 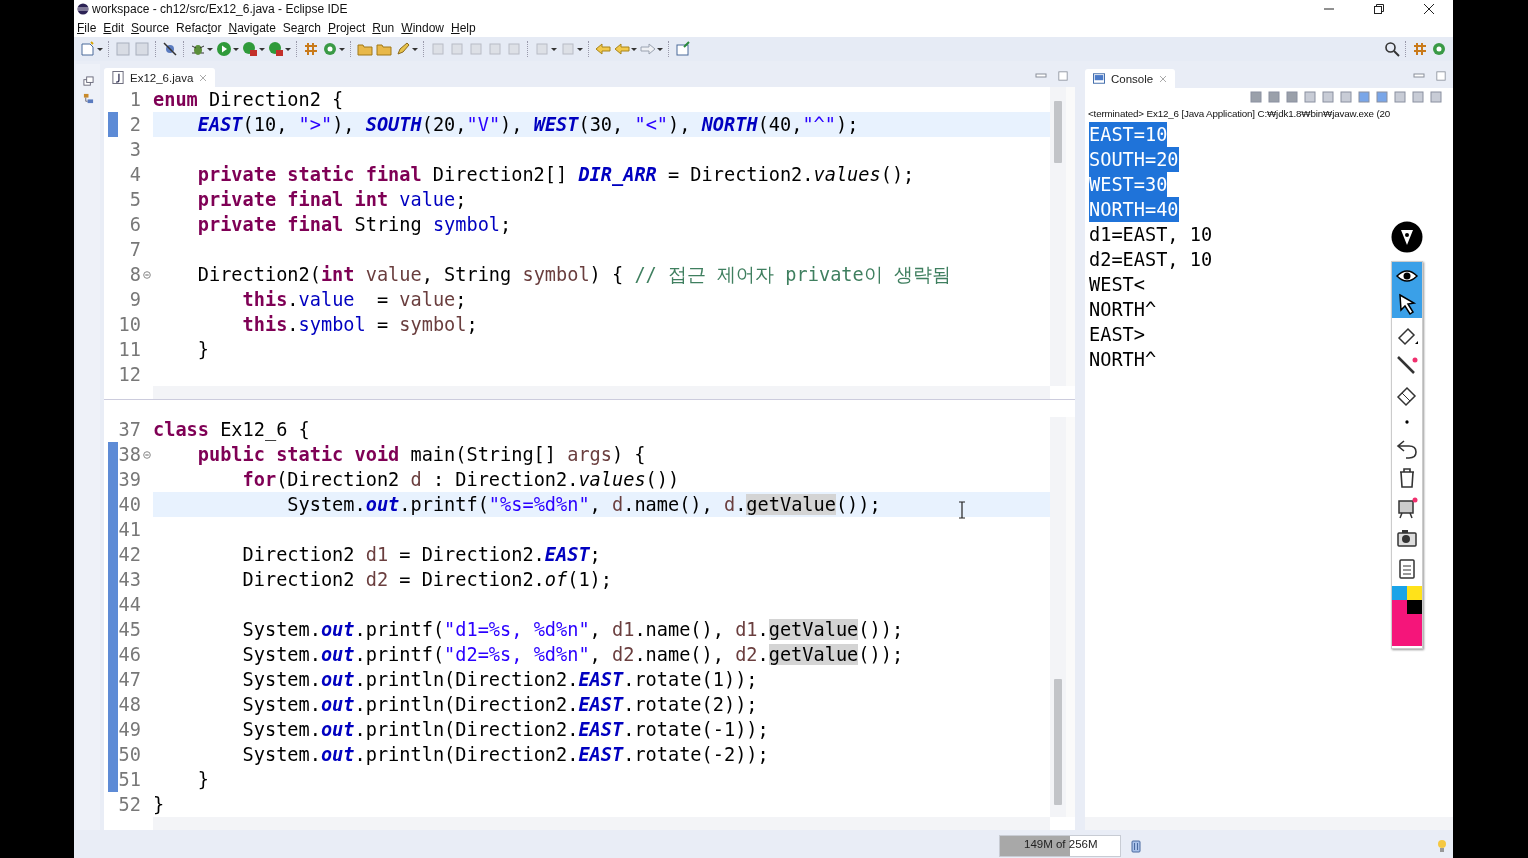 What do you see at coordinates (129, 324) in the screenshot?
I see `line-number: 10` at bounding box center [129, 324].